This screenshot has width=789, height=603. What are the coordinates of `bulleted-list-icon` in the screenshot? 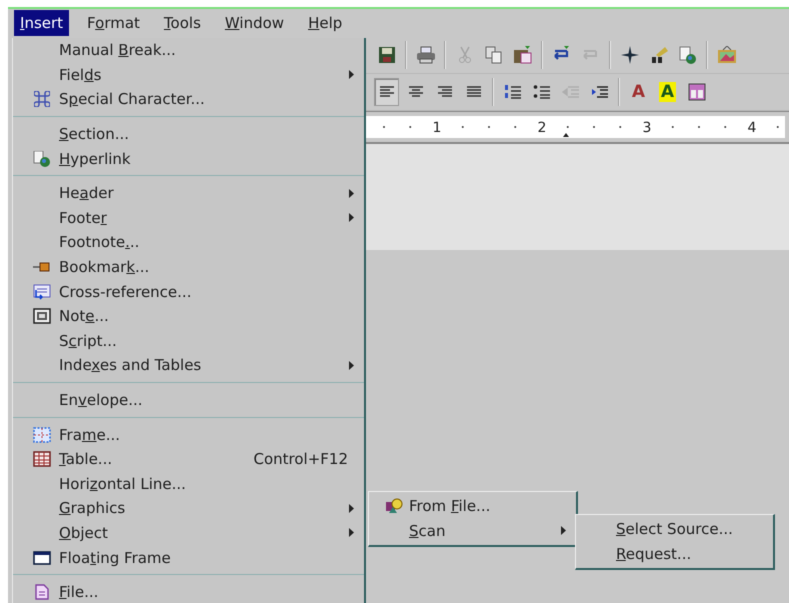 It's located at (541, 92).